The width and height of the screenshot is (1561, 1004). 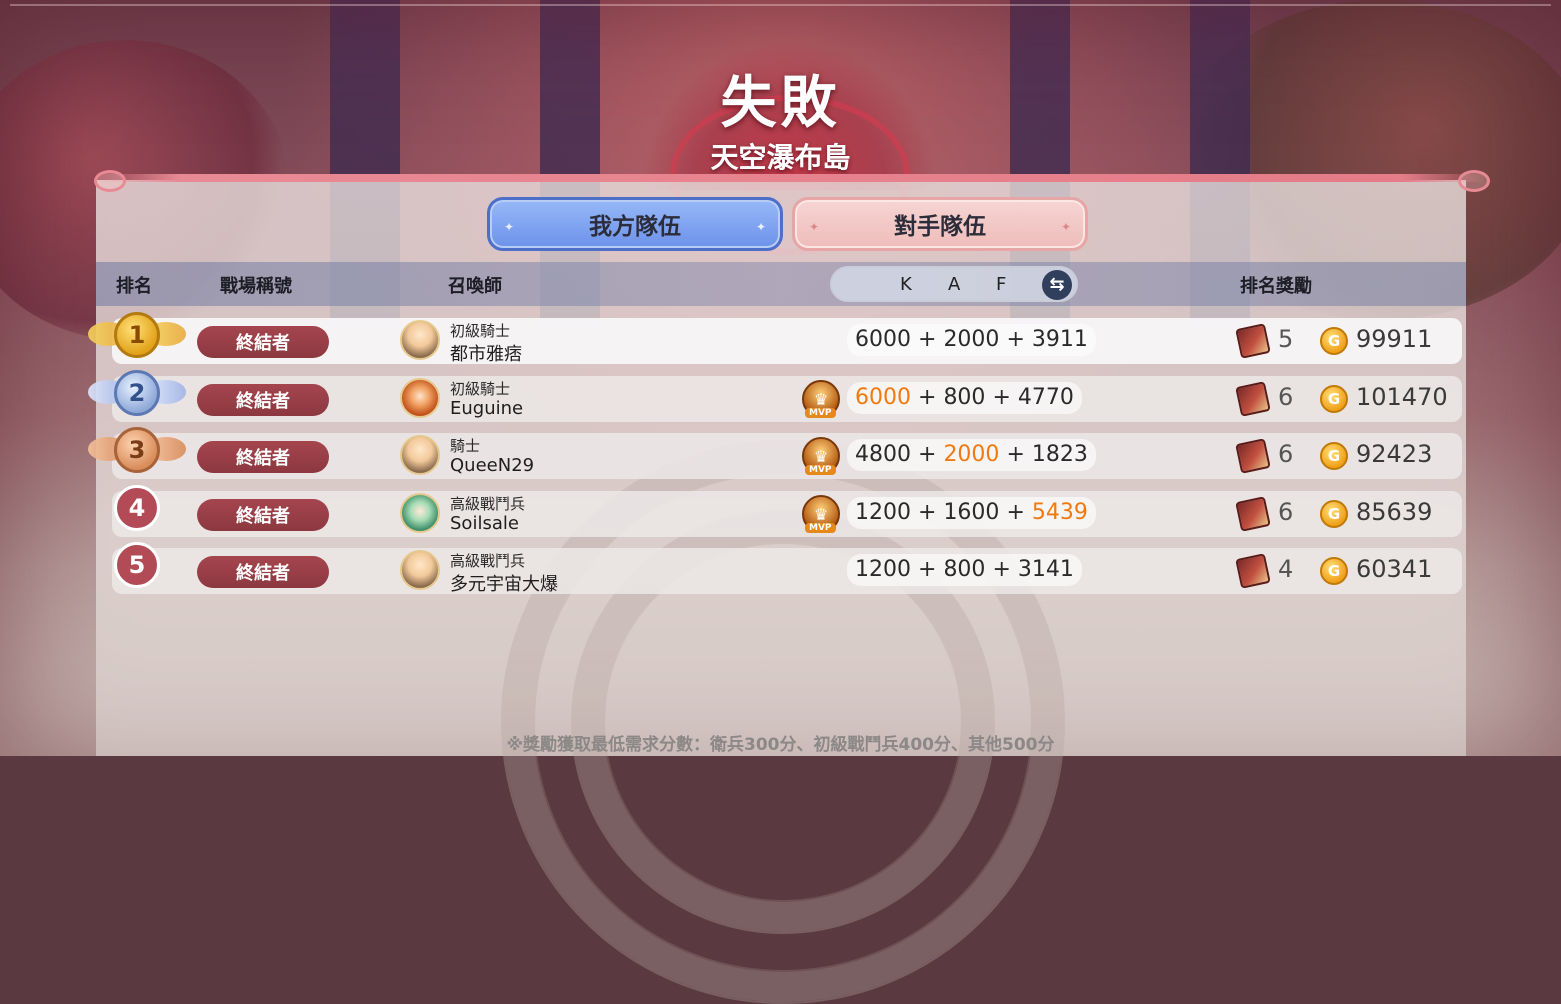 What do you see at coordinates (780, 103) in the screenshot?
I see `result-title: 失敗` at bounding box center [780, 103].